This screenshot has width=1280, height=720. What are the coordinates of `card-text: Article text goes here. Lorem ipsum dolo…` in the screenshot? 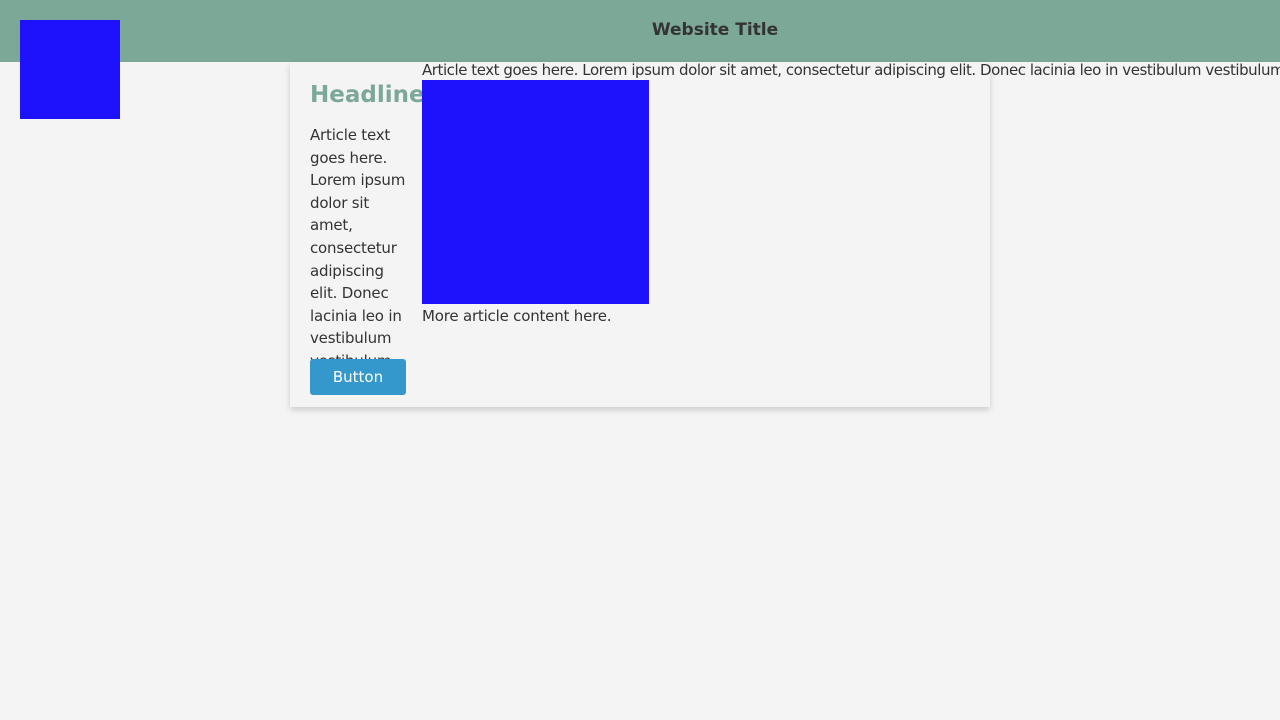 It's located at (358, 248).